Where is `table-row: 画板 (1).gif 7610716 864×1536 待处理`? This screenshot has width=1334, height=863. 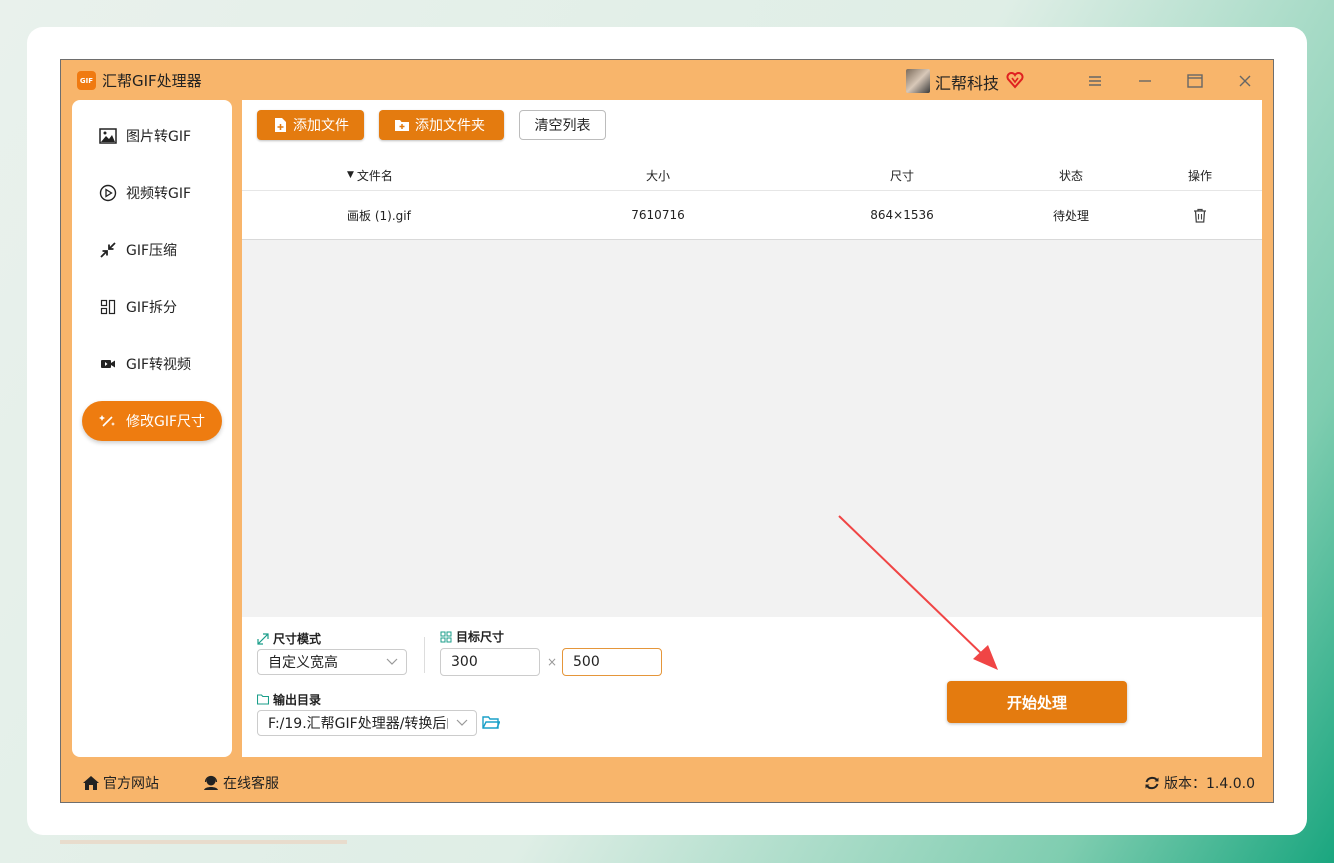 table-row: 画板 (1).gif 7610716 864×1536 待处理 is located at coordinates (752, 215).